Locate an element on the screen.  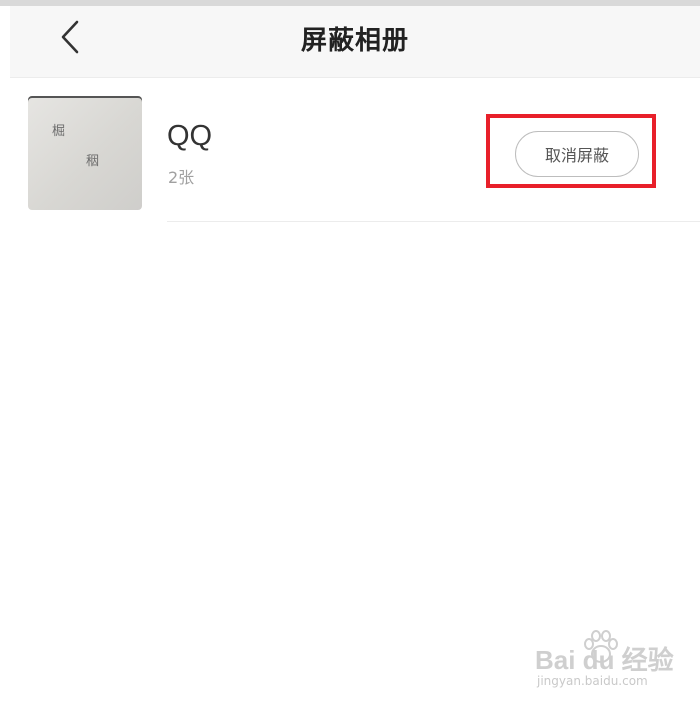
thumbnail-scribble: 㭾 is located at coordinates (59, 131).